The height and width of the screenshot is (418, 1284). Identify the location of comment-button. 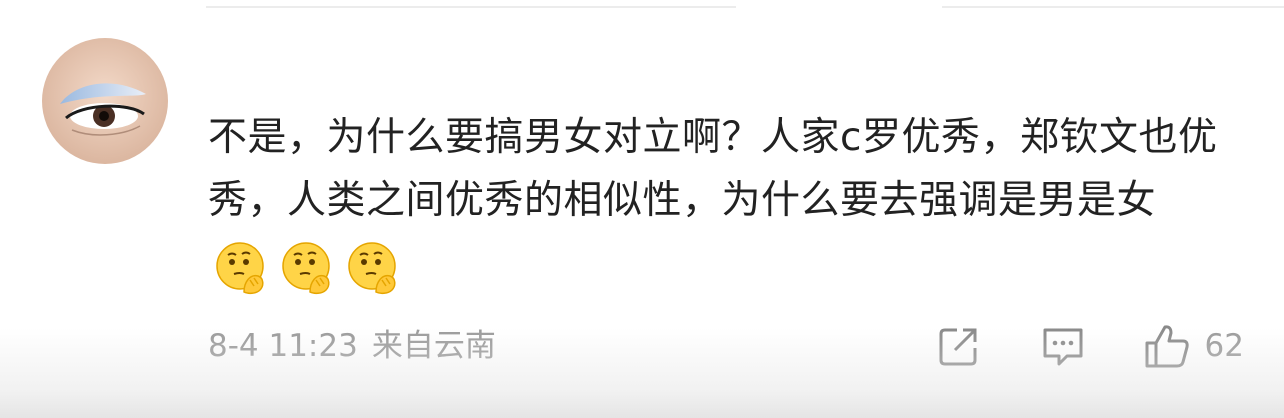
(1063, 346).